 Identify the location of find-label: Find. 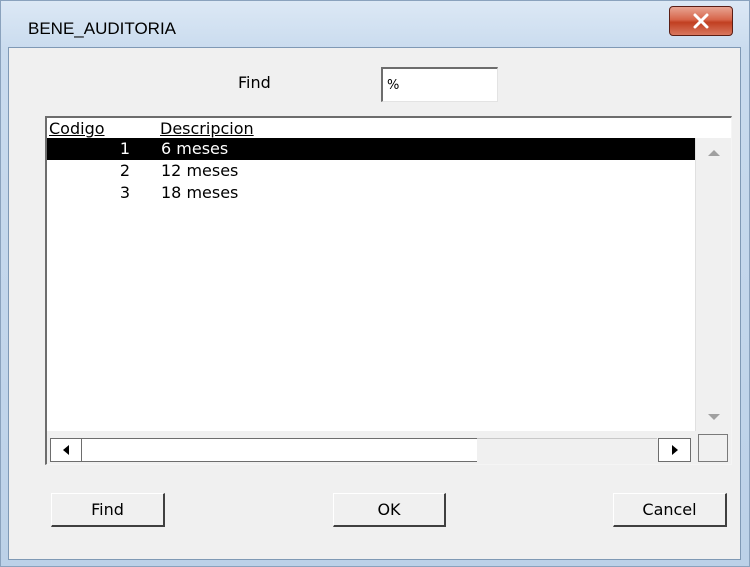
(254, 82).